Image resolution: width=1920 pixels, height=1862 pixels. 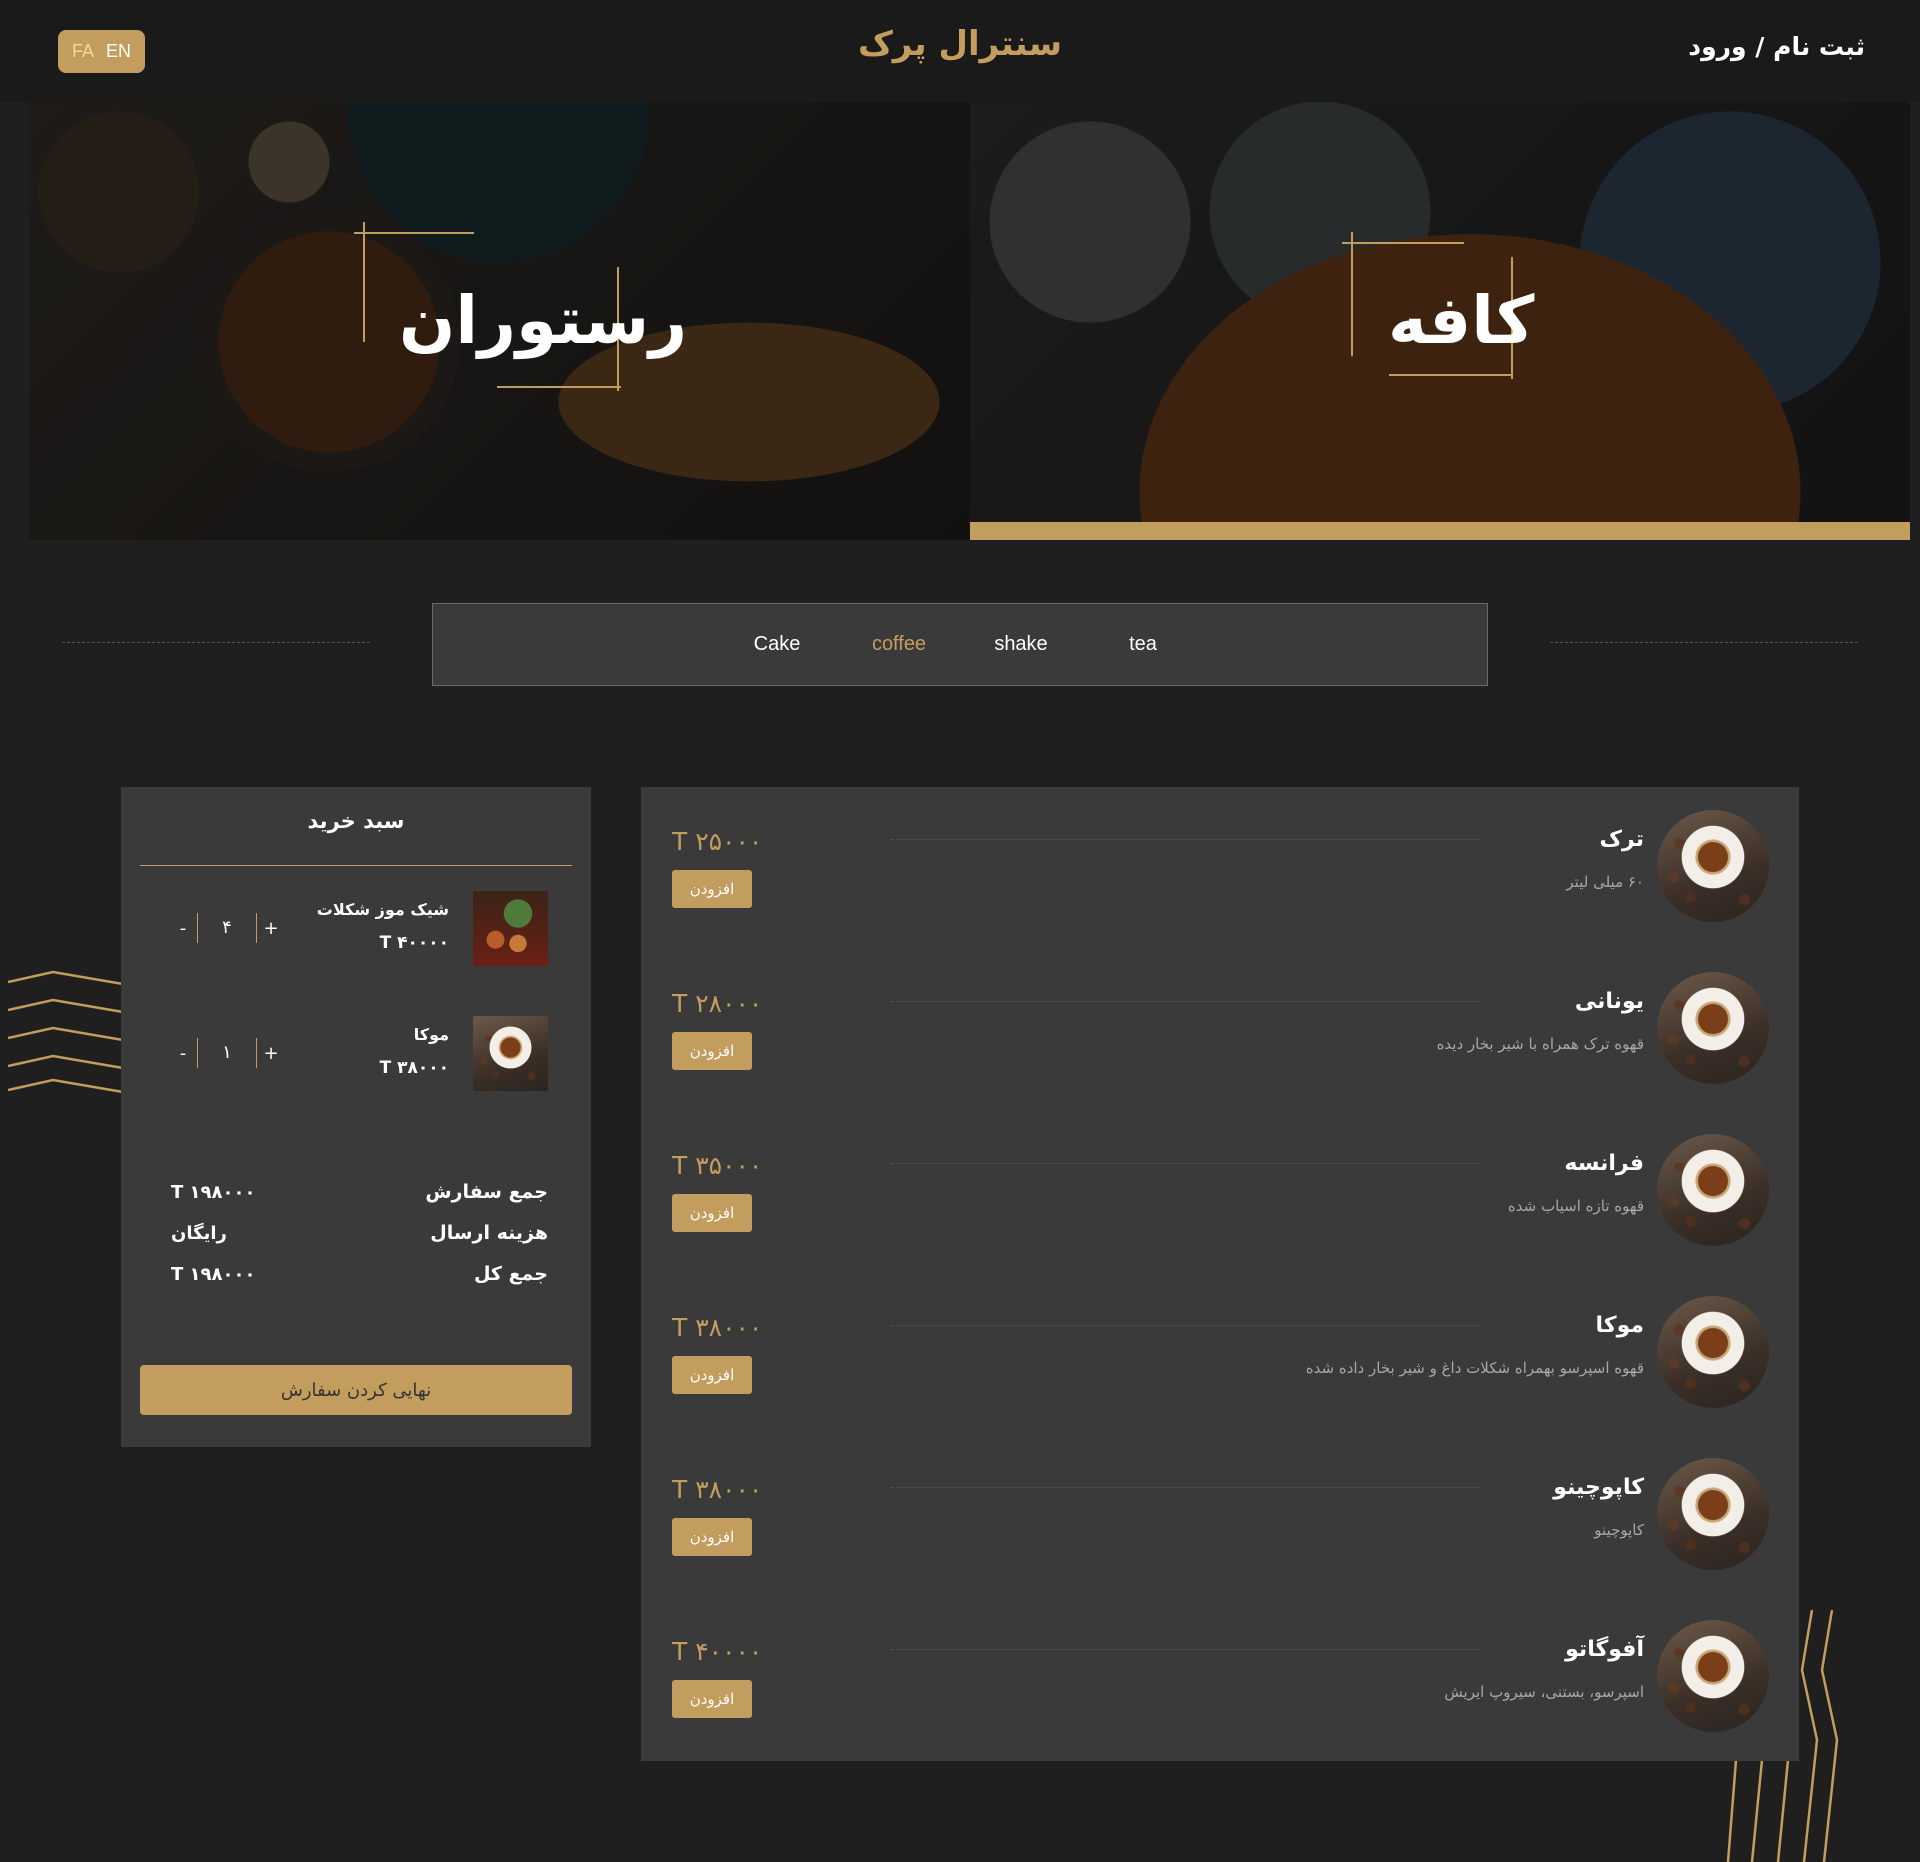 What do you see at coordinates (777, 644) in the screenshot?
I see `tab-cake: Cake` at bounding box center [777, 644].